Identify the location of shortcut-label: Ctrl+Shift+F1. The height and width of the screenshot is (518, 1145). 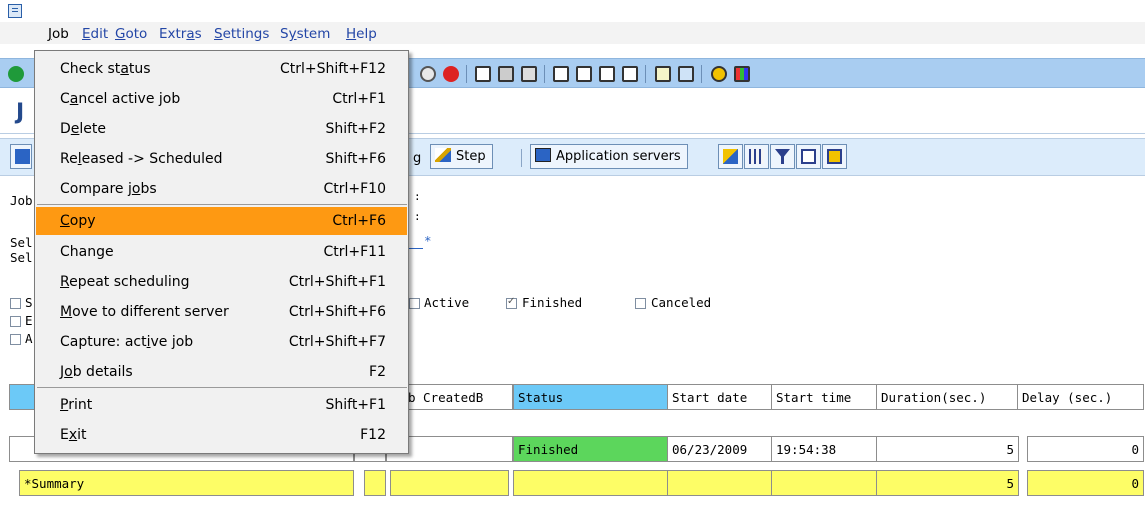
(337, 282).